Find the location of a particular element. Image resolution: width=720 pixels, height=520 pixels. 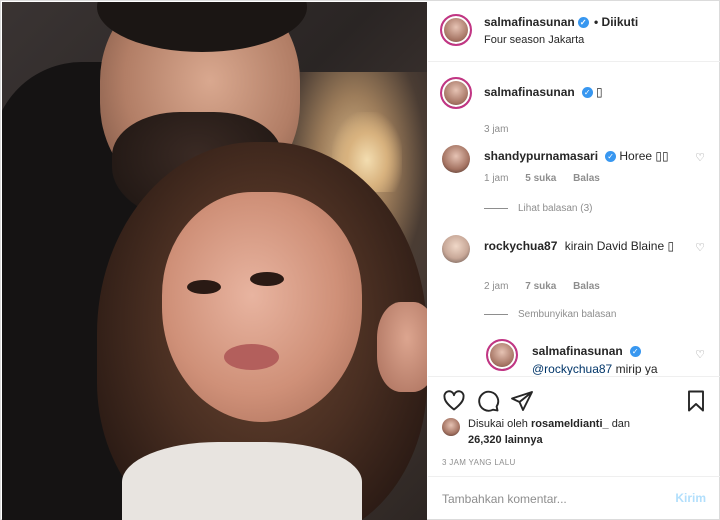

comment-username: rockychua87 is located at coordinates (520, 246).